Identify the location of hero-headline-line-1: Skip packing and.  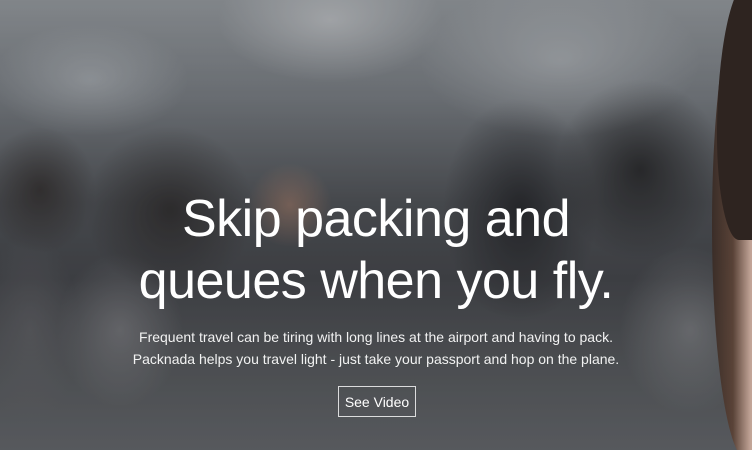
(376, 219).